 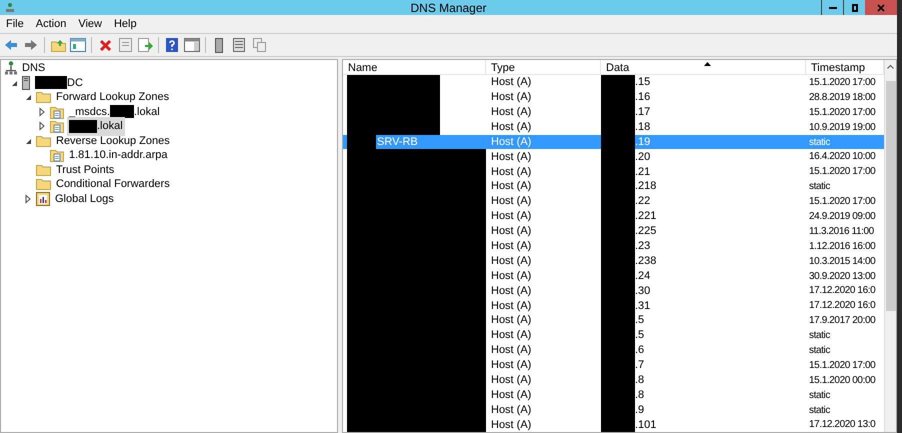 What do you see at coordinates (703, 67) in the screenshot?
I see `column-header: Data` at bounding box center [703, 67].